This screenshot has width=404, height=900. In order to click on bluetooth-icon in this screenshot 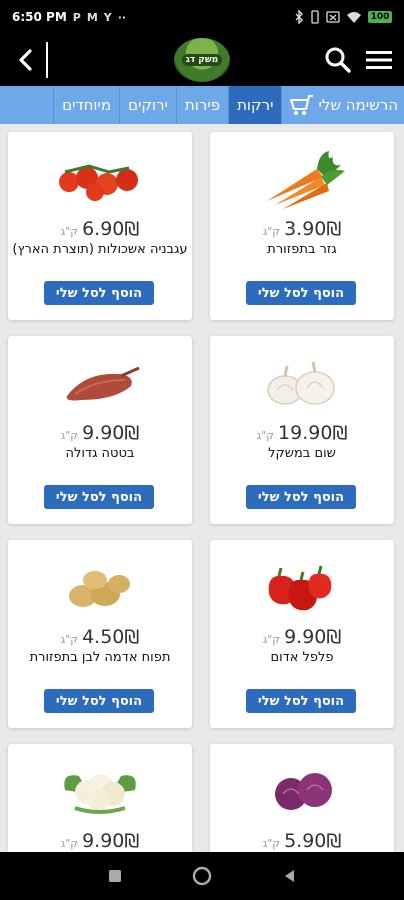, I will do `click(299, 17)`.